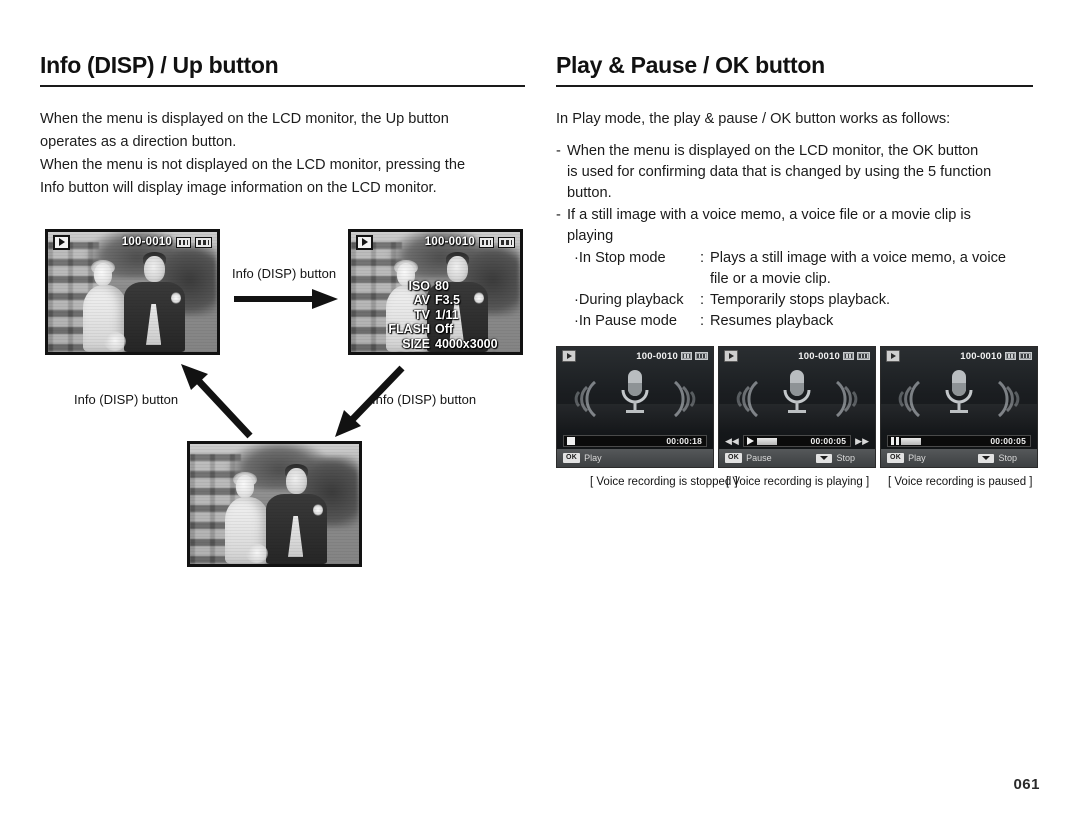  What do you see at coordinates (570, 441) in the screenshot?
I see `stop-square-icon` at bounding box center [570, 441].